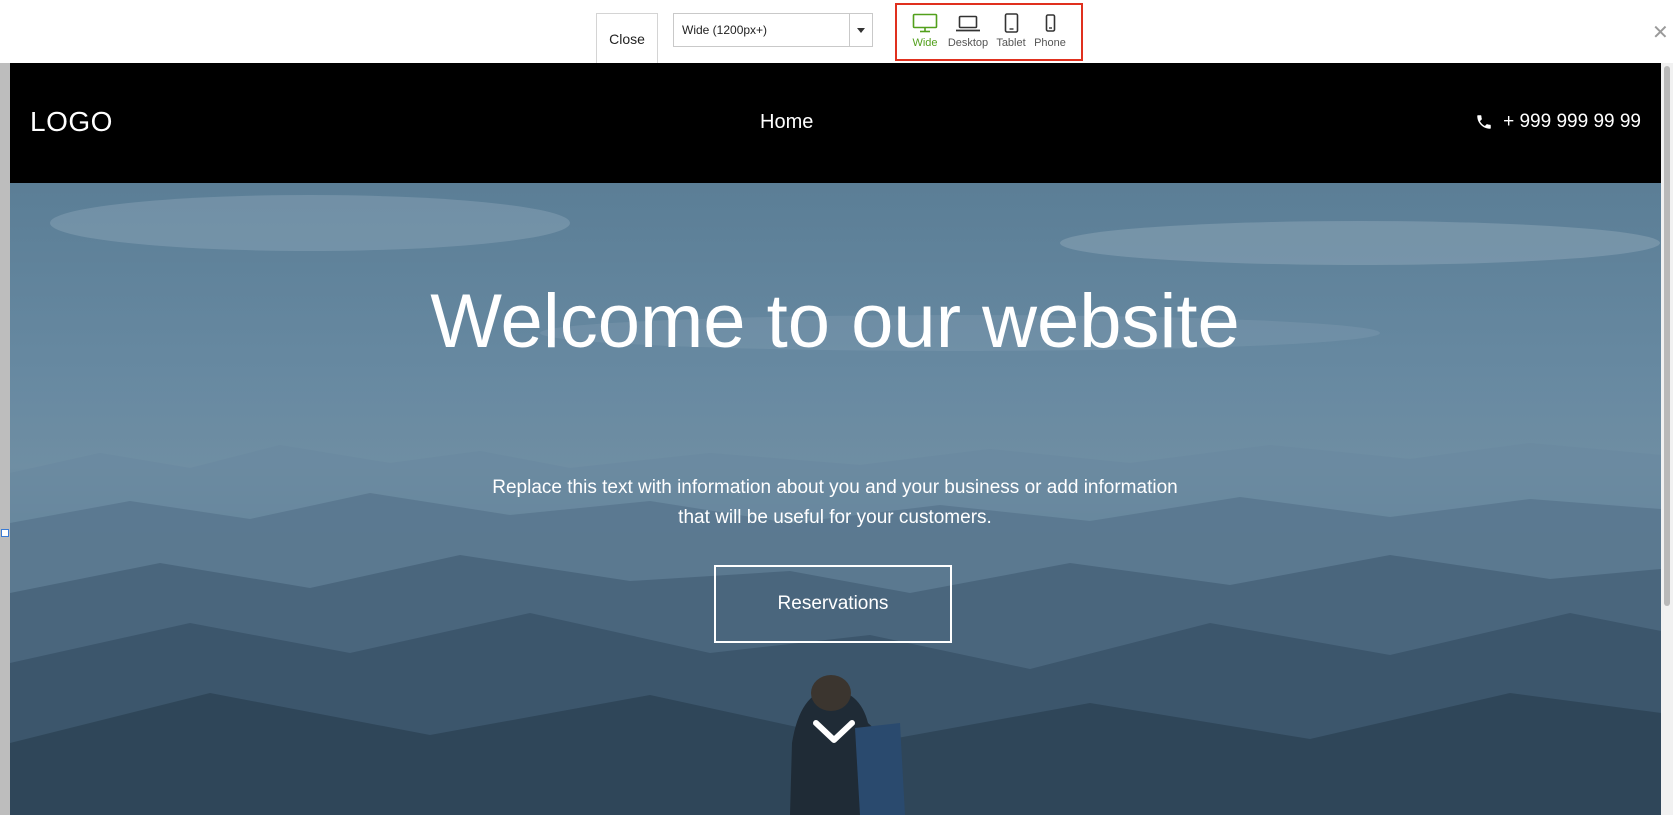 This screenshot has width=1673, height=815. What do you see at coordinates (1572, 121) in the screenshot?
I see `phone-number: + 999 999 99 99` at bounding box center [1572, 121].